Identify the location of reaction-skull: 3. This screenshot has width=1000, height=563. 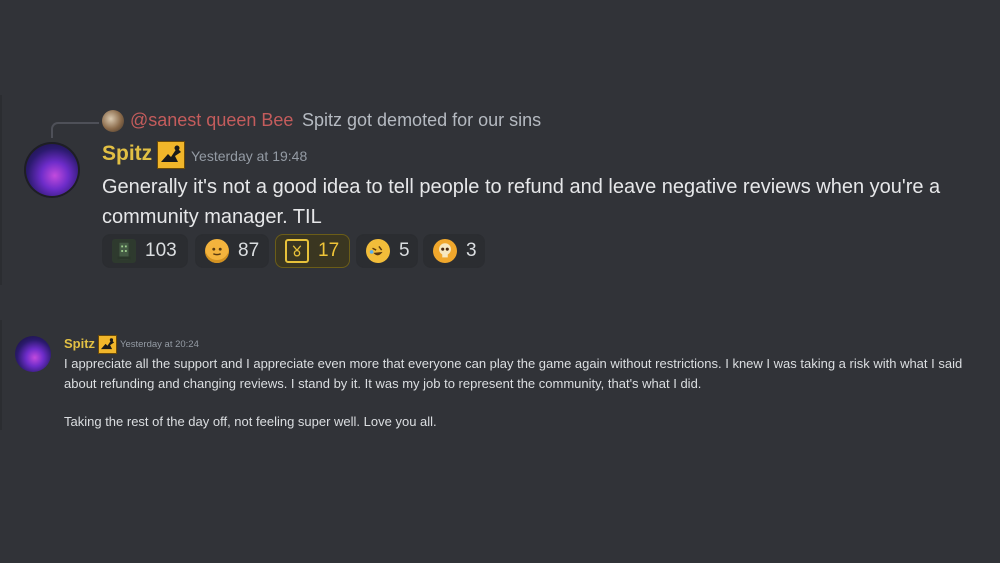
(454, 251).